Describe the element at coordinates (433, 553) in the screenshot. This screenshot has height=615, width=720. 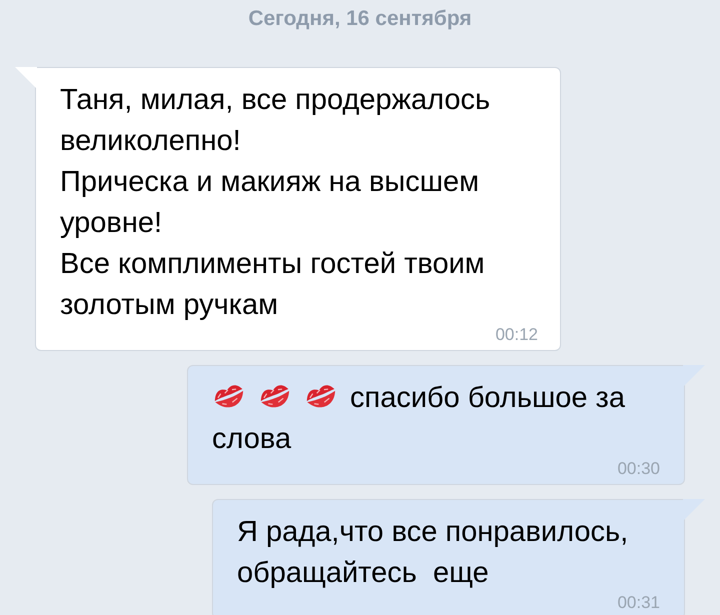
I see `message-text: Я рада,что все понравилось, обращайтесь еще` at that location.